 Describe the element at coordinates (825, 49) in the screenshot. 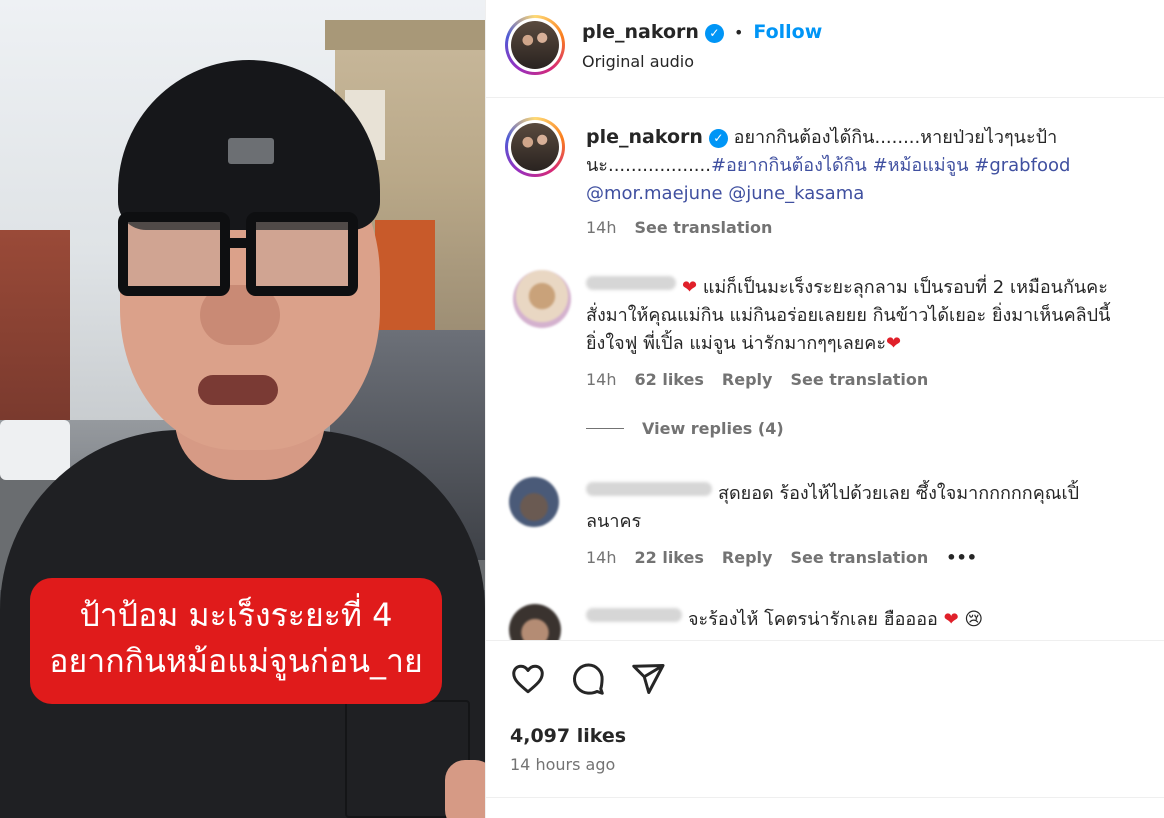

I see `post-header: ple_nakorn ✓ • Follow Original audio` at that location.